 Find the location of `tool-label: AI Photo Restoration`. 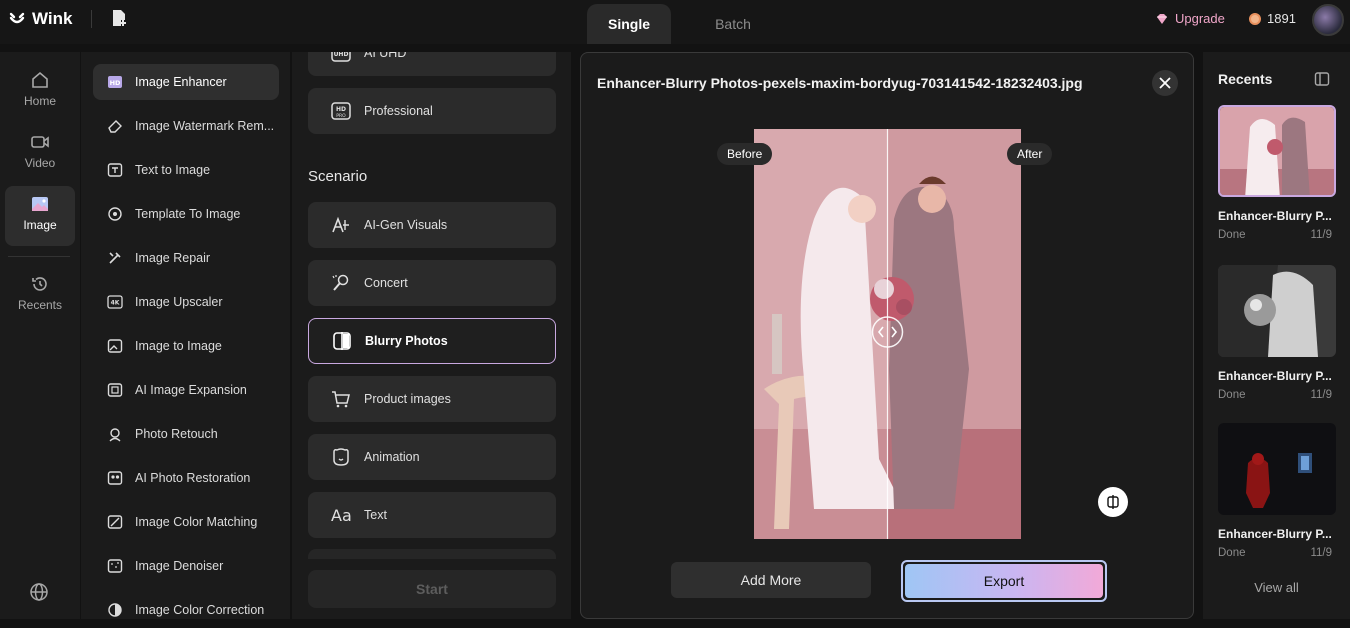

tool-label: AI Photo Restoration is located at coordinates (193, 478).